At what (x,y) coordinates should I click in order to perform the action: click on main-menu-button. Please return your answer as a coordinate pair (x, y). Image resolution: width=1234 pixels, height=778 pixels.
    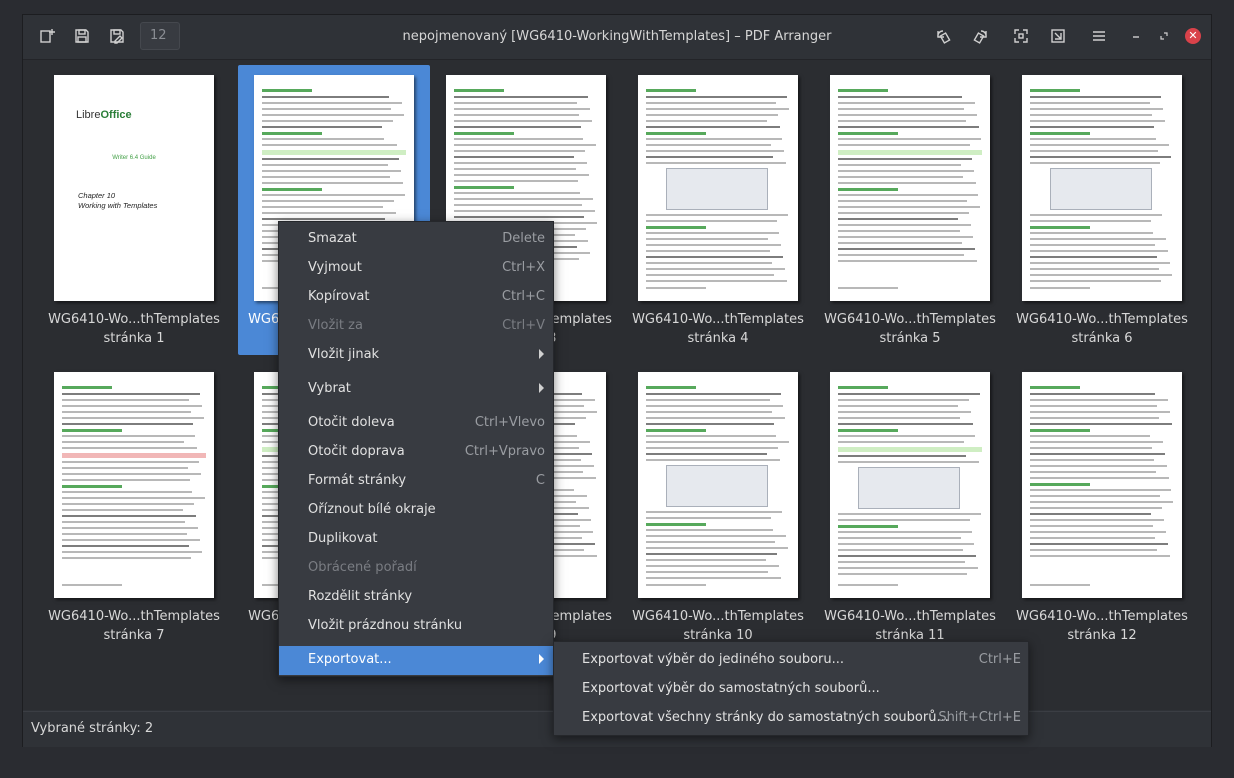
    Looking at the image, I should click on (1099, 36).